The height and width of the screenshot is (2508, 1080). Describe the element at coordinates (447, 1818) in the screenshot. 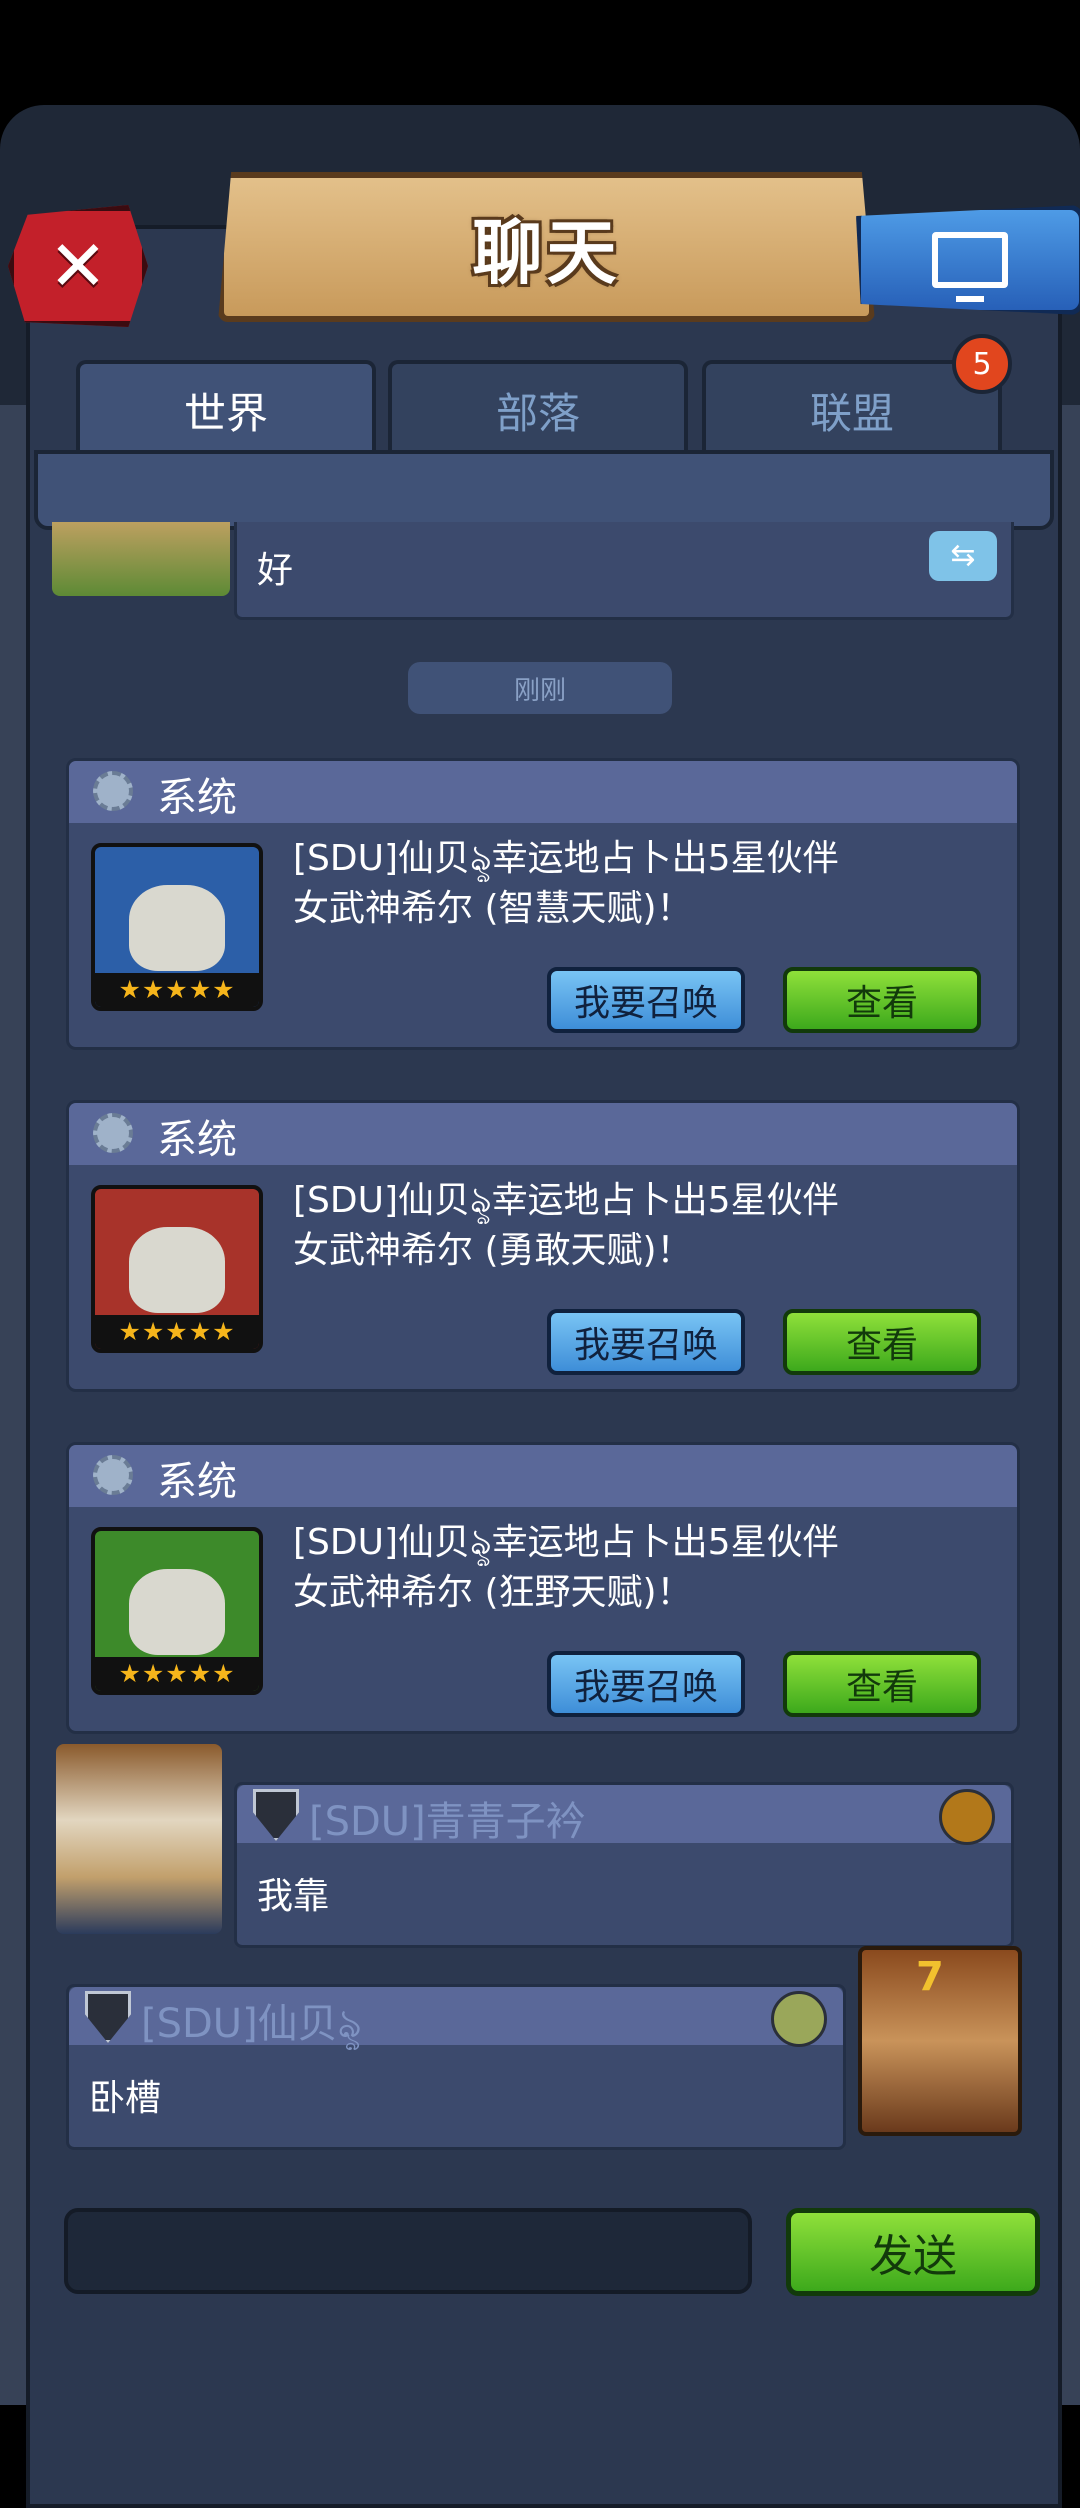

I see `username: [SDU]青青子衿` at that location.